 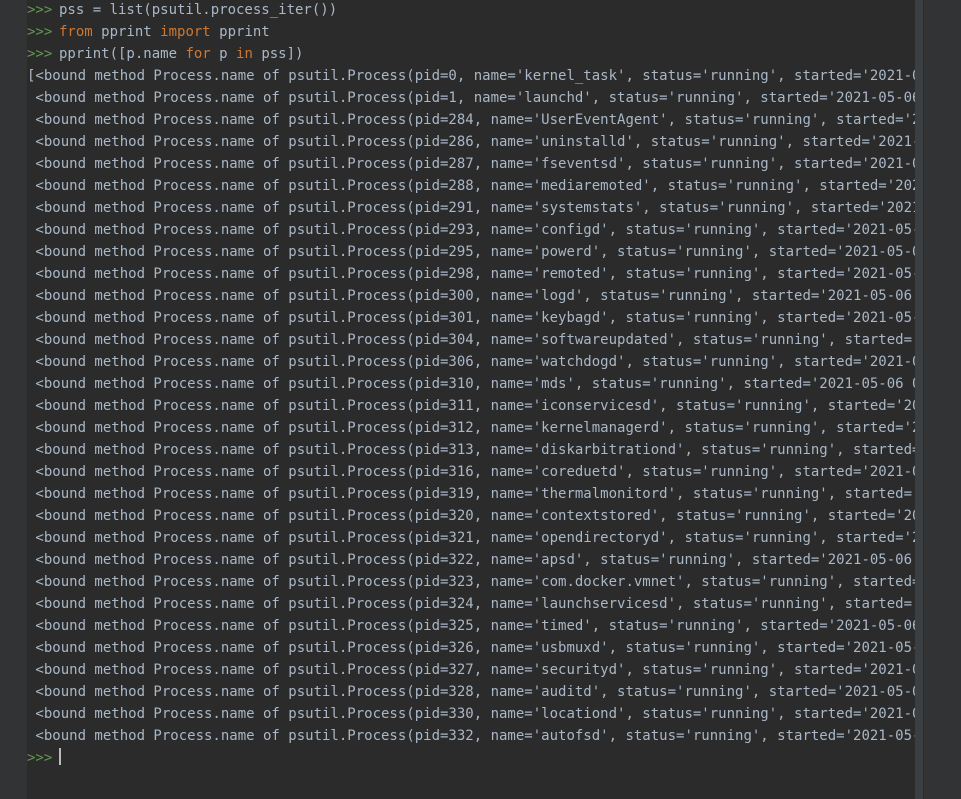 I want to click on keyword-from: from, so click(x=76, y=32).